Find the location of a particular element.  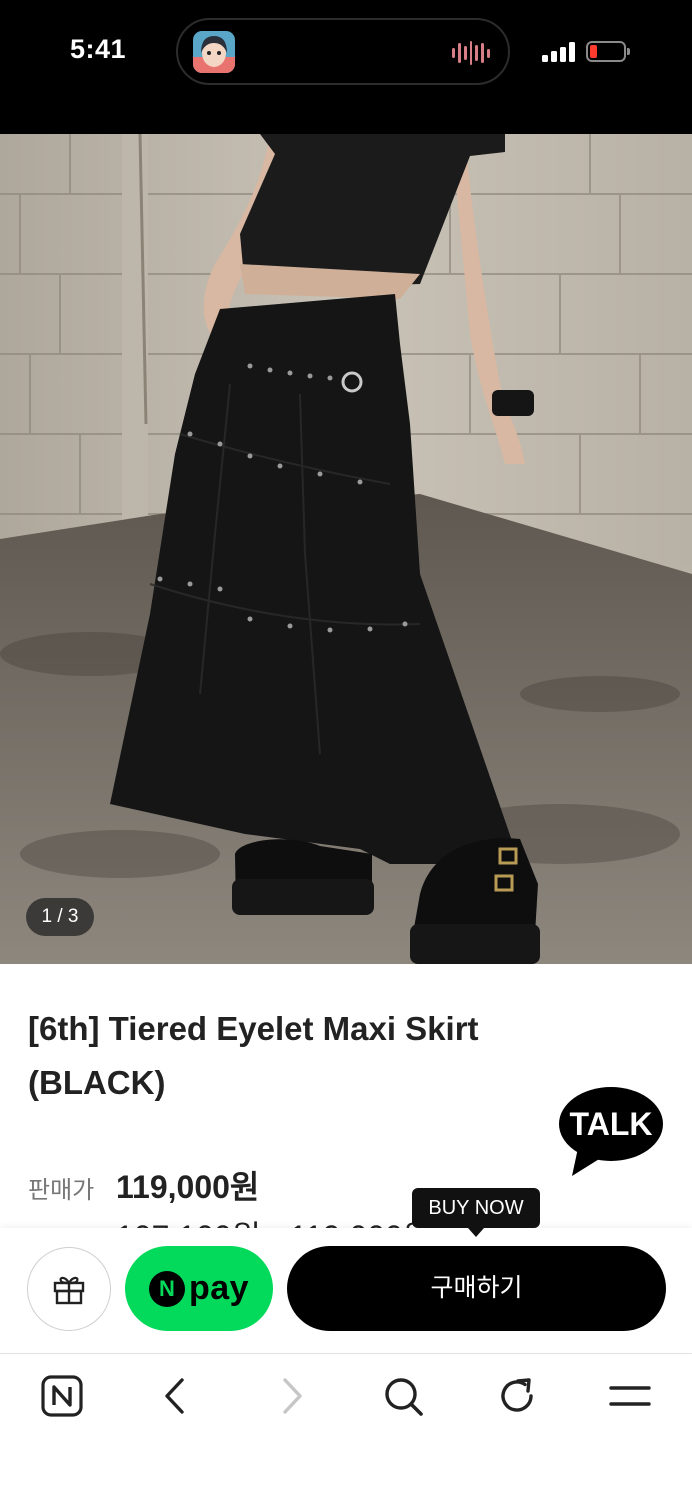

status-time: 5:41 is located at coordinates (98, 49).